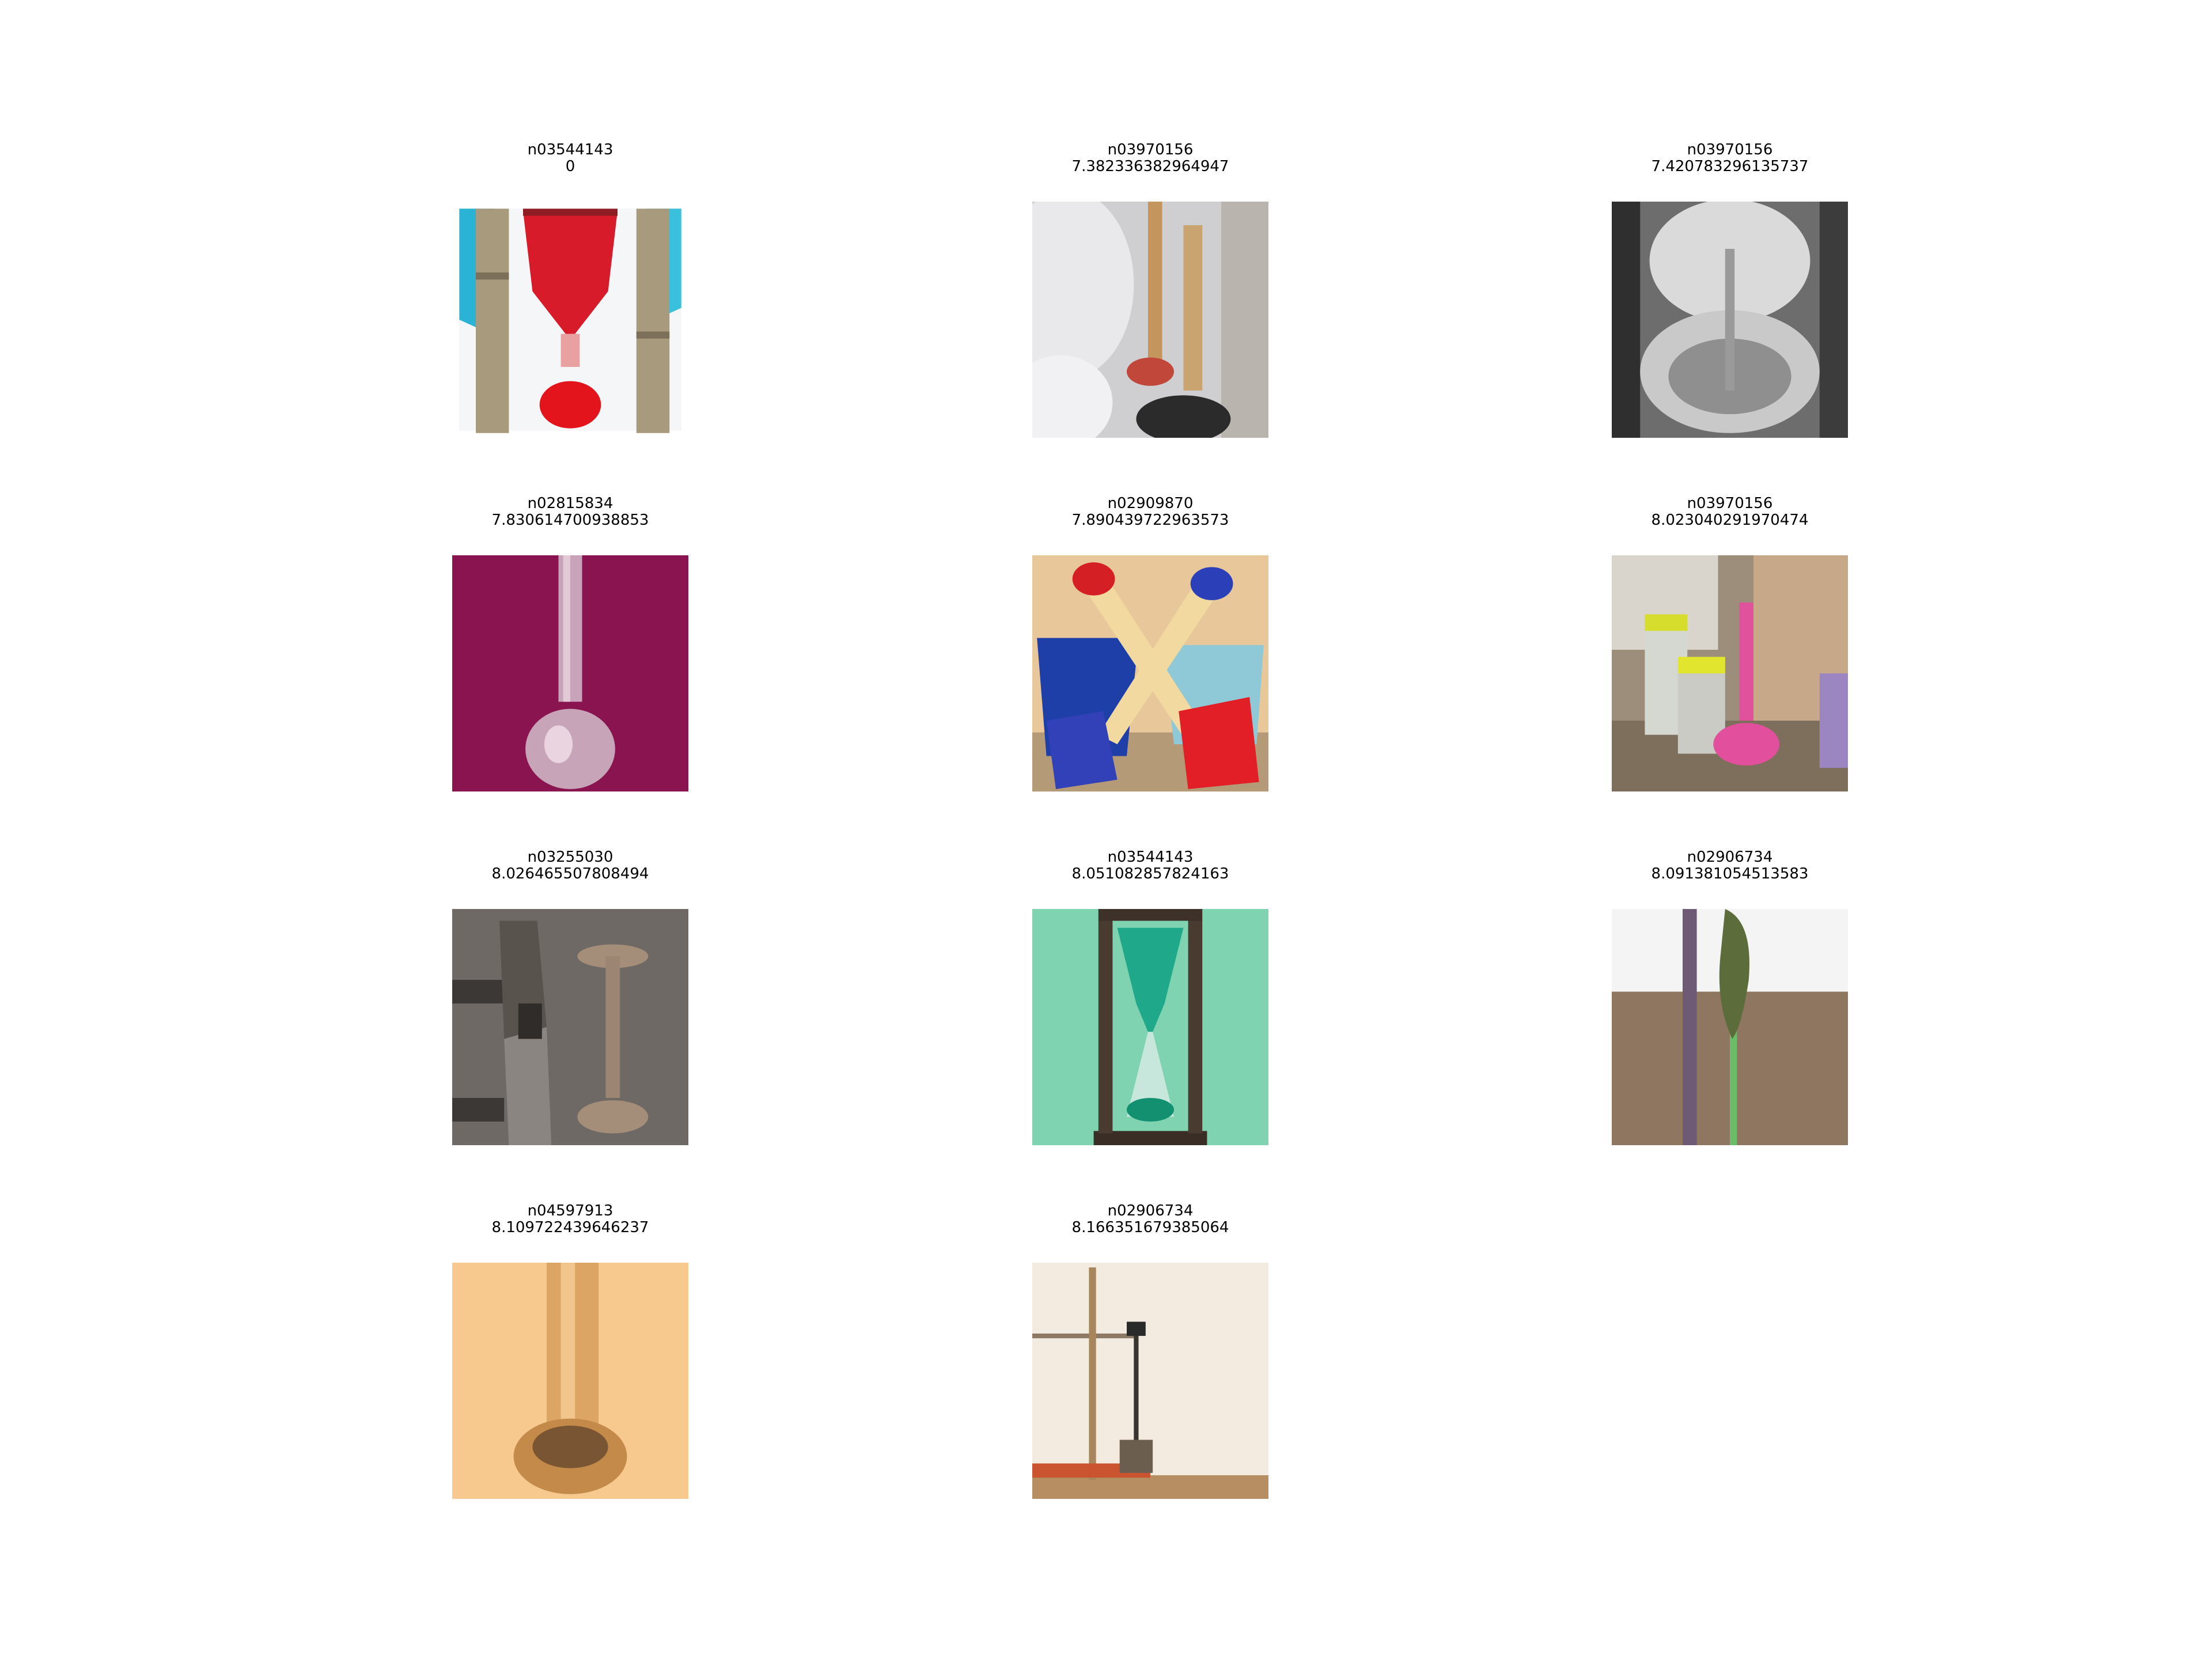 The image size is (2212, 1659). I want to click on result-label: n02815834, so click(570, 503).